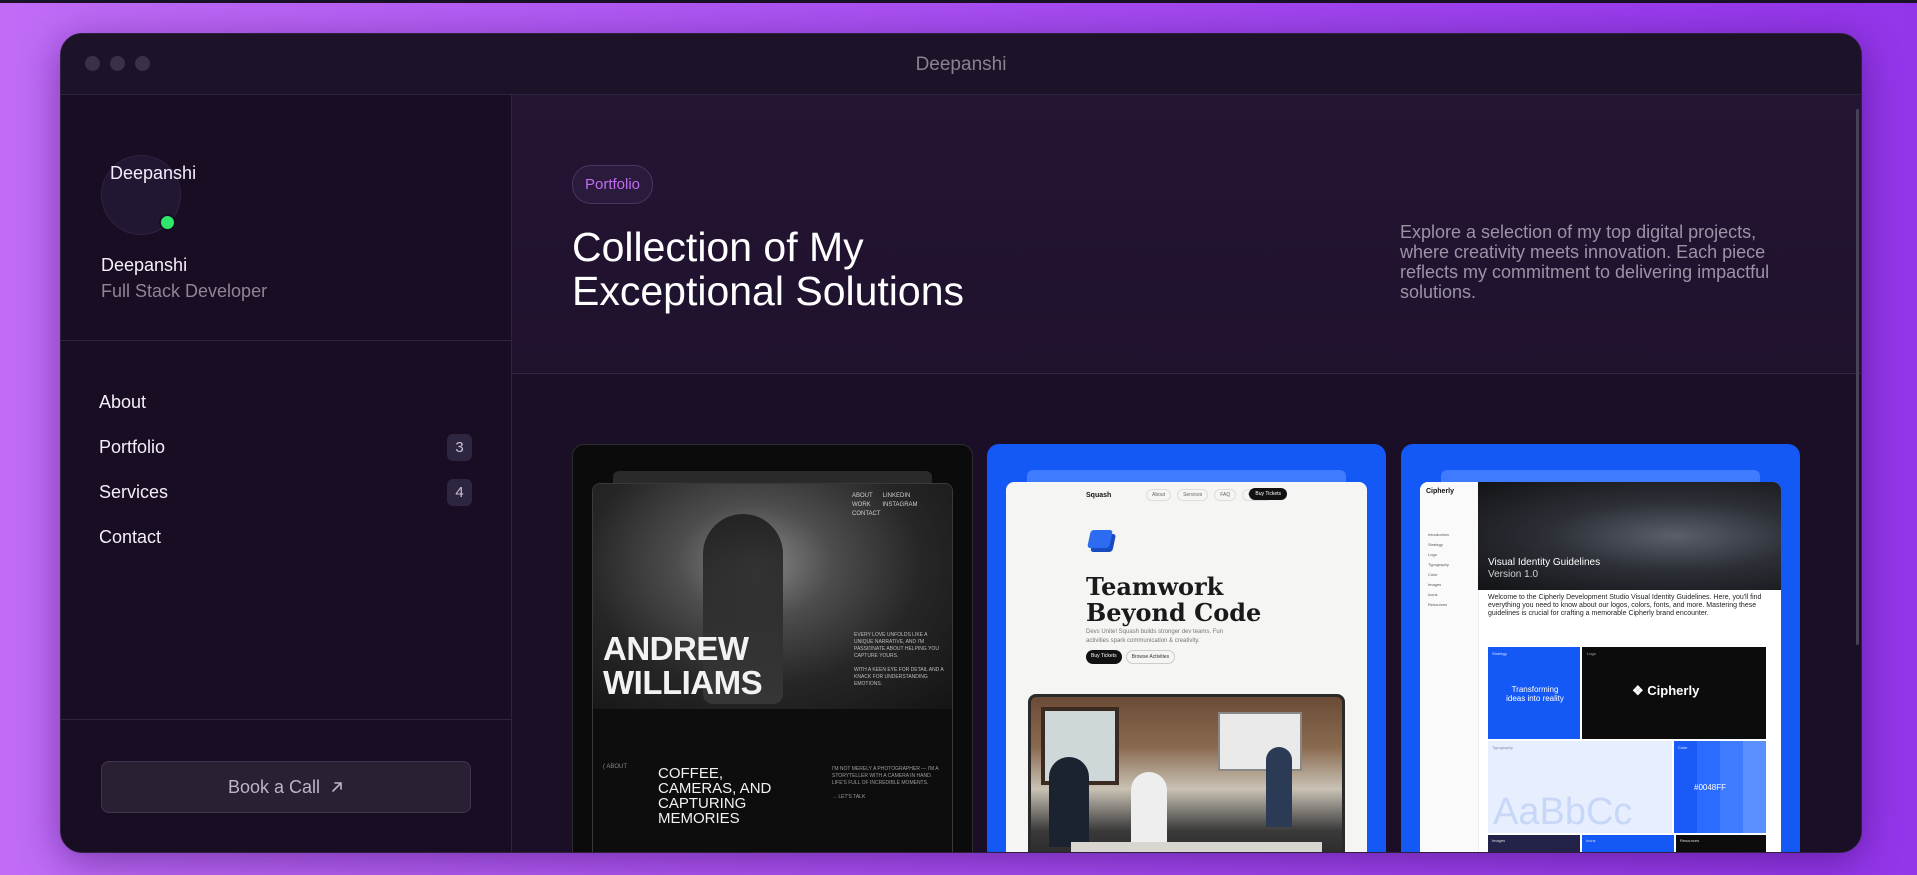 The width and height of the screenshot is (1917, 875). Describe the element at coordinates (285, 402) in the screenshot. I see `nav-item-about: About` at that location.